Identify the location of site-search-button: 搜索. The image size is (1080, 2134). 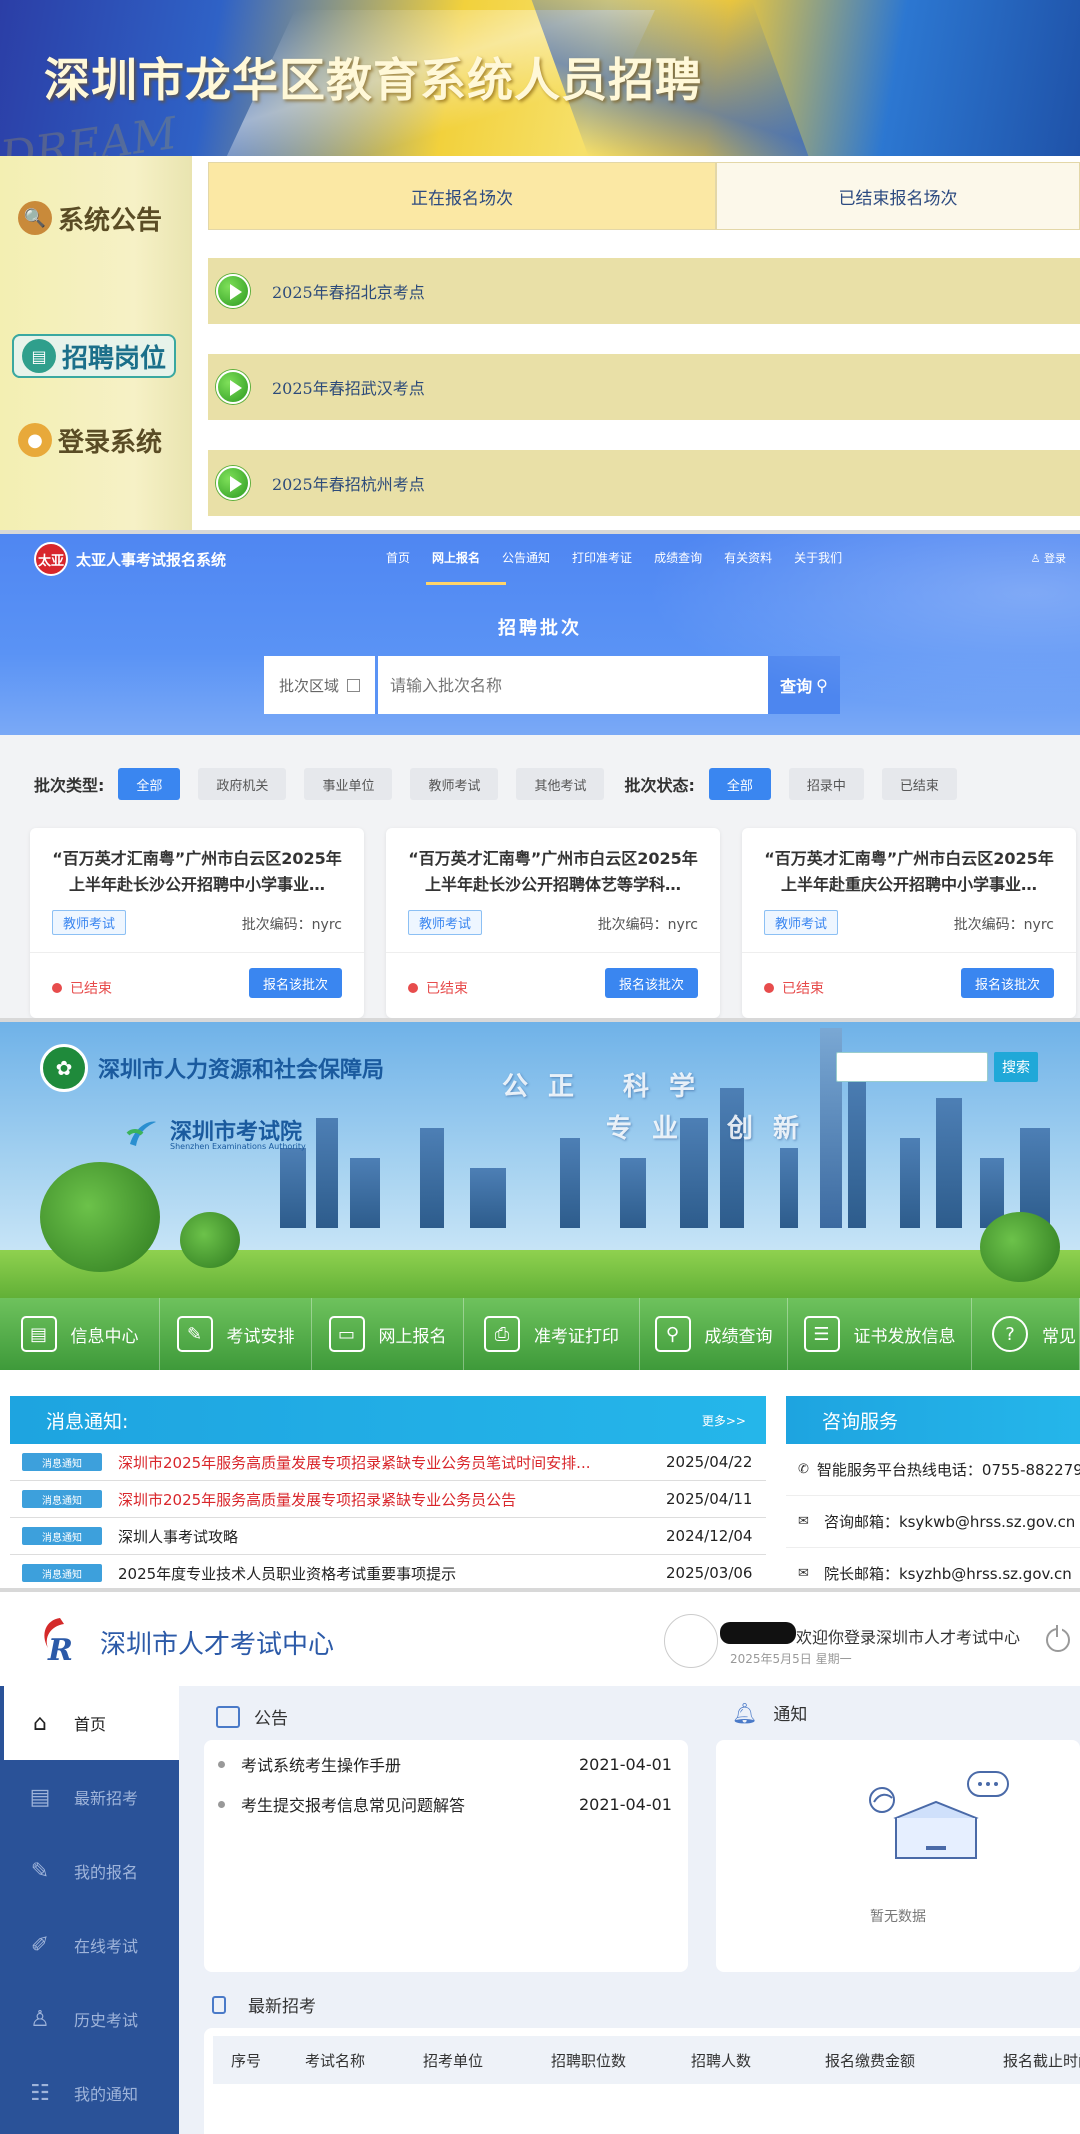
(1016, 1067).